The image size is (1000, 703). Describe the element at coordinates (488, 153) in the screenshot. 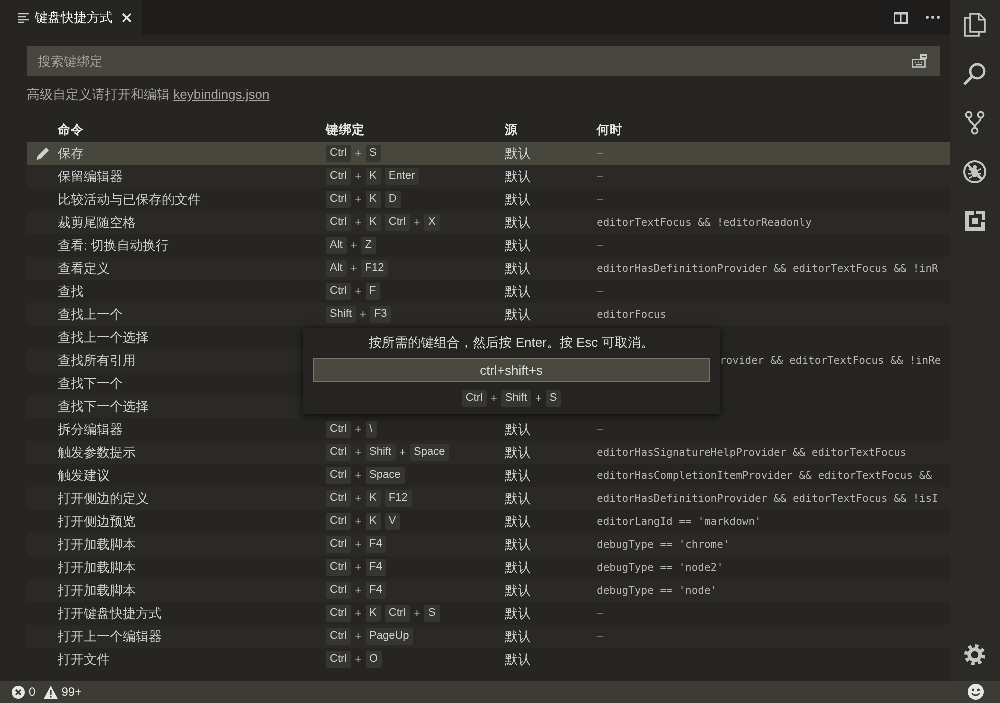

I see `keybinding-row: 保存 Ctrl + S 默认 —` at that location.